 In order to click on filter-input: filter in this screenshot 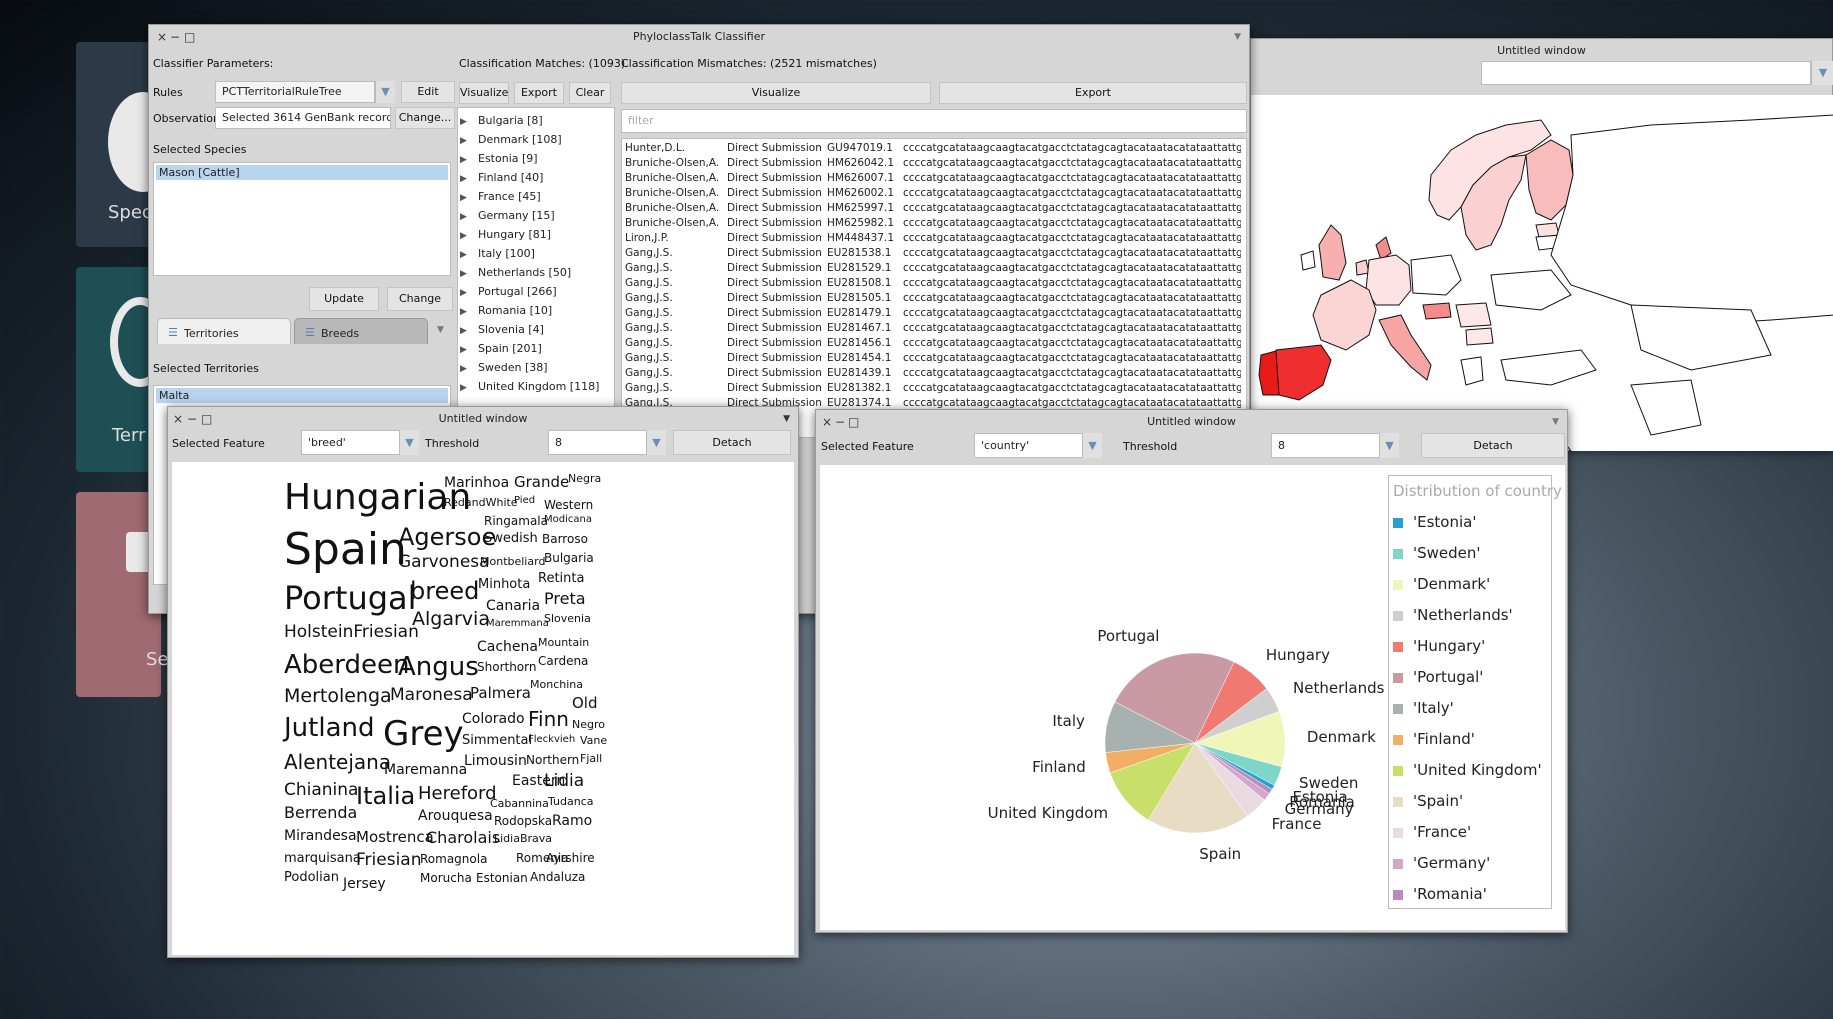, I will do `click(934, 121)`.